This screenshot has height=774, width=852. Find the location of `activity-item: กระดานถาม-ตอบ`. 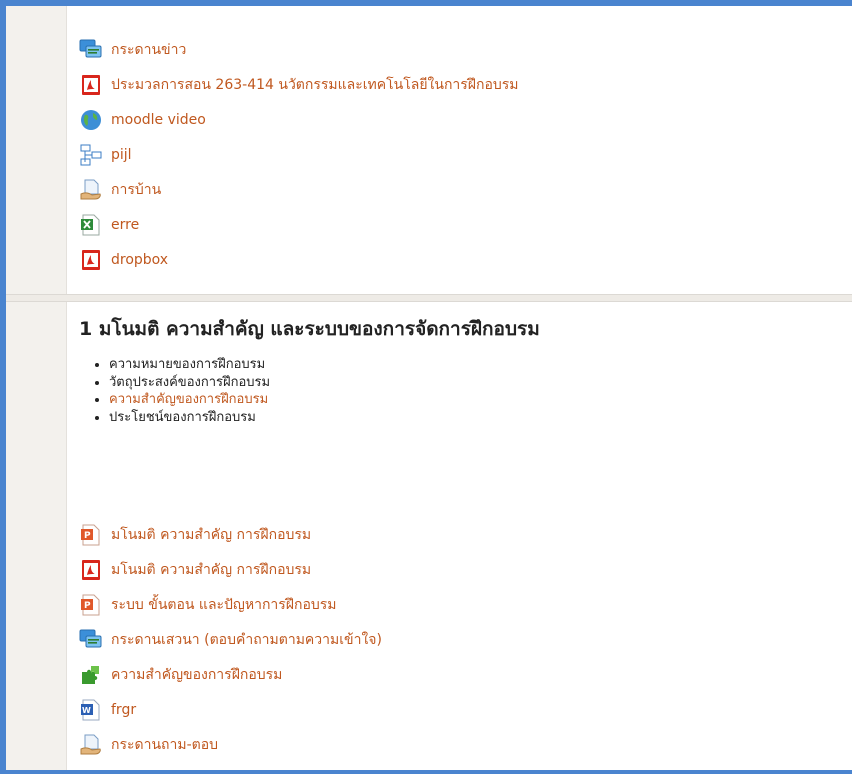

activity-item: กระดานถาม-ตอบ is located at coordinates (148, 745).